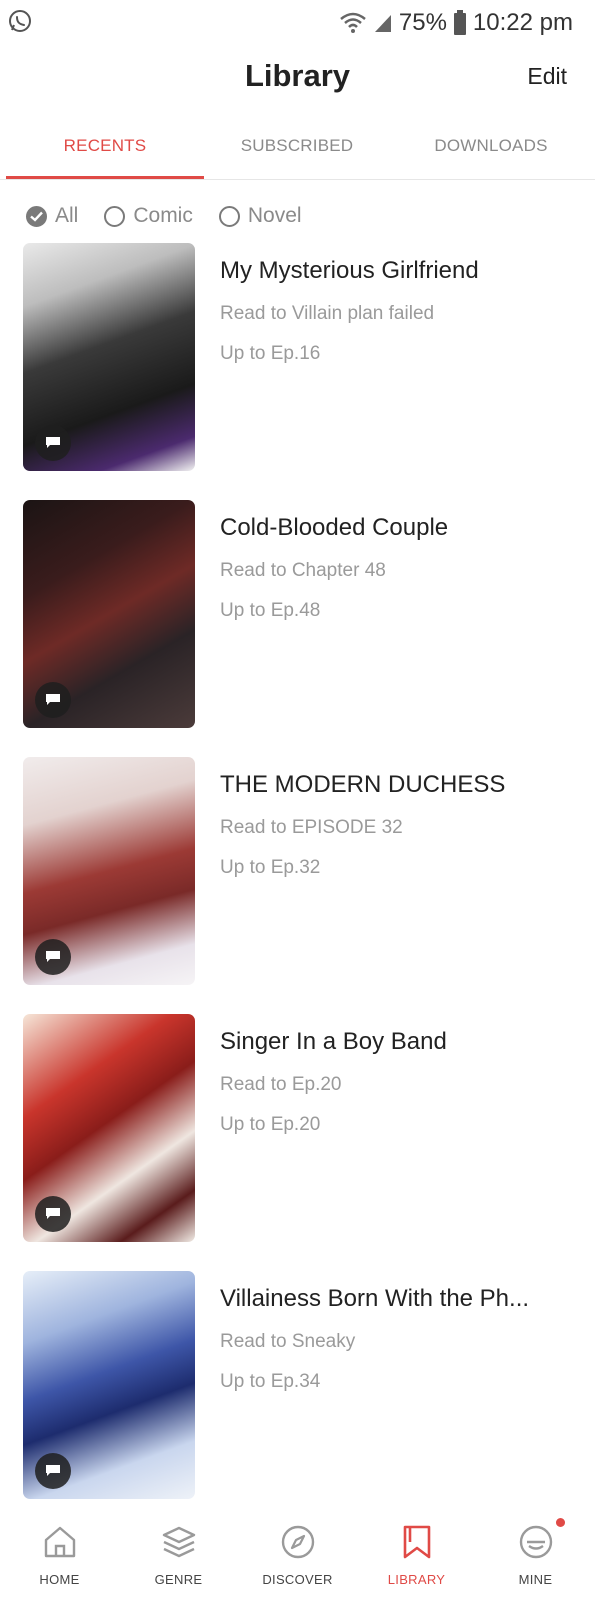  Describe the element at coordinates (281, 1084) in the screenshot. I see `item-read-progress: Read to Ep.20` at that location.